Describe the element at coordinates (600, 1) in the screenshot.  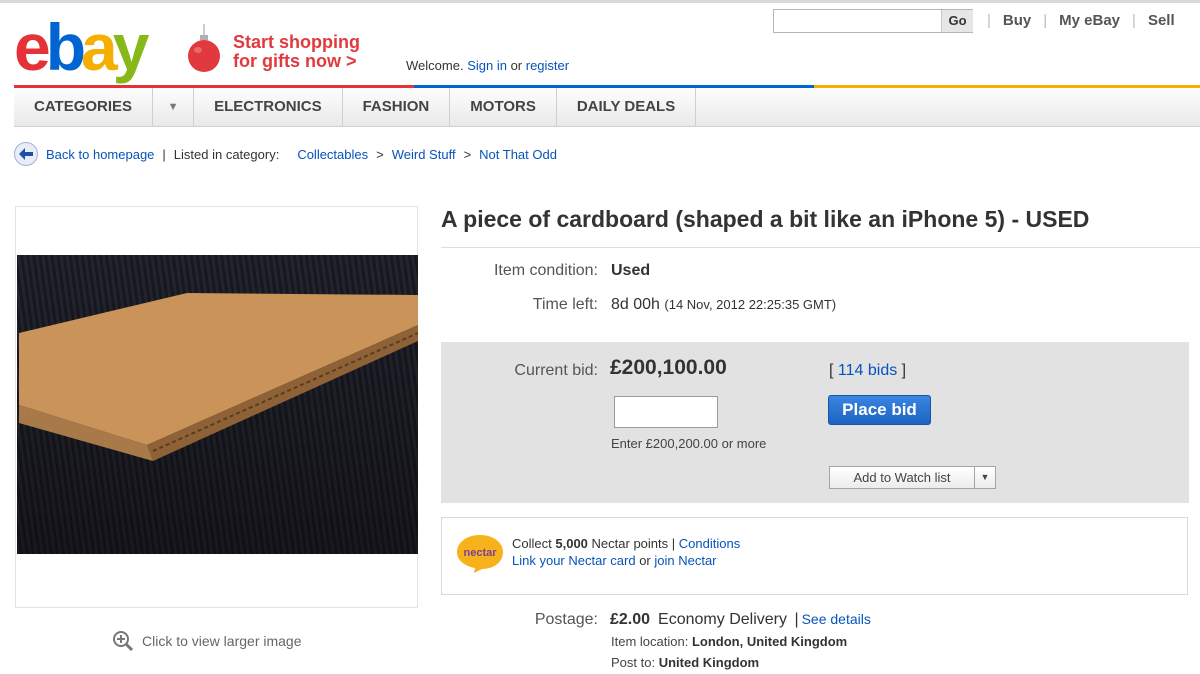
I see `top-border` at that location.